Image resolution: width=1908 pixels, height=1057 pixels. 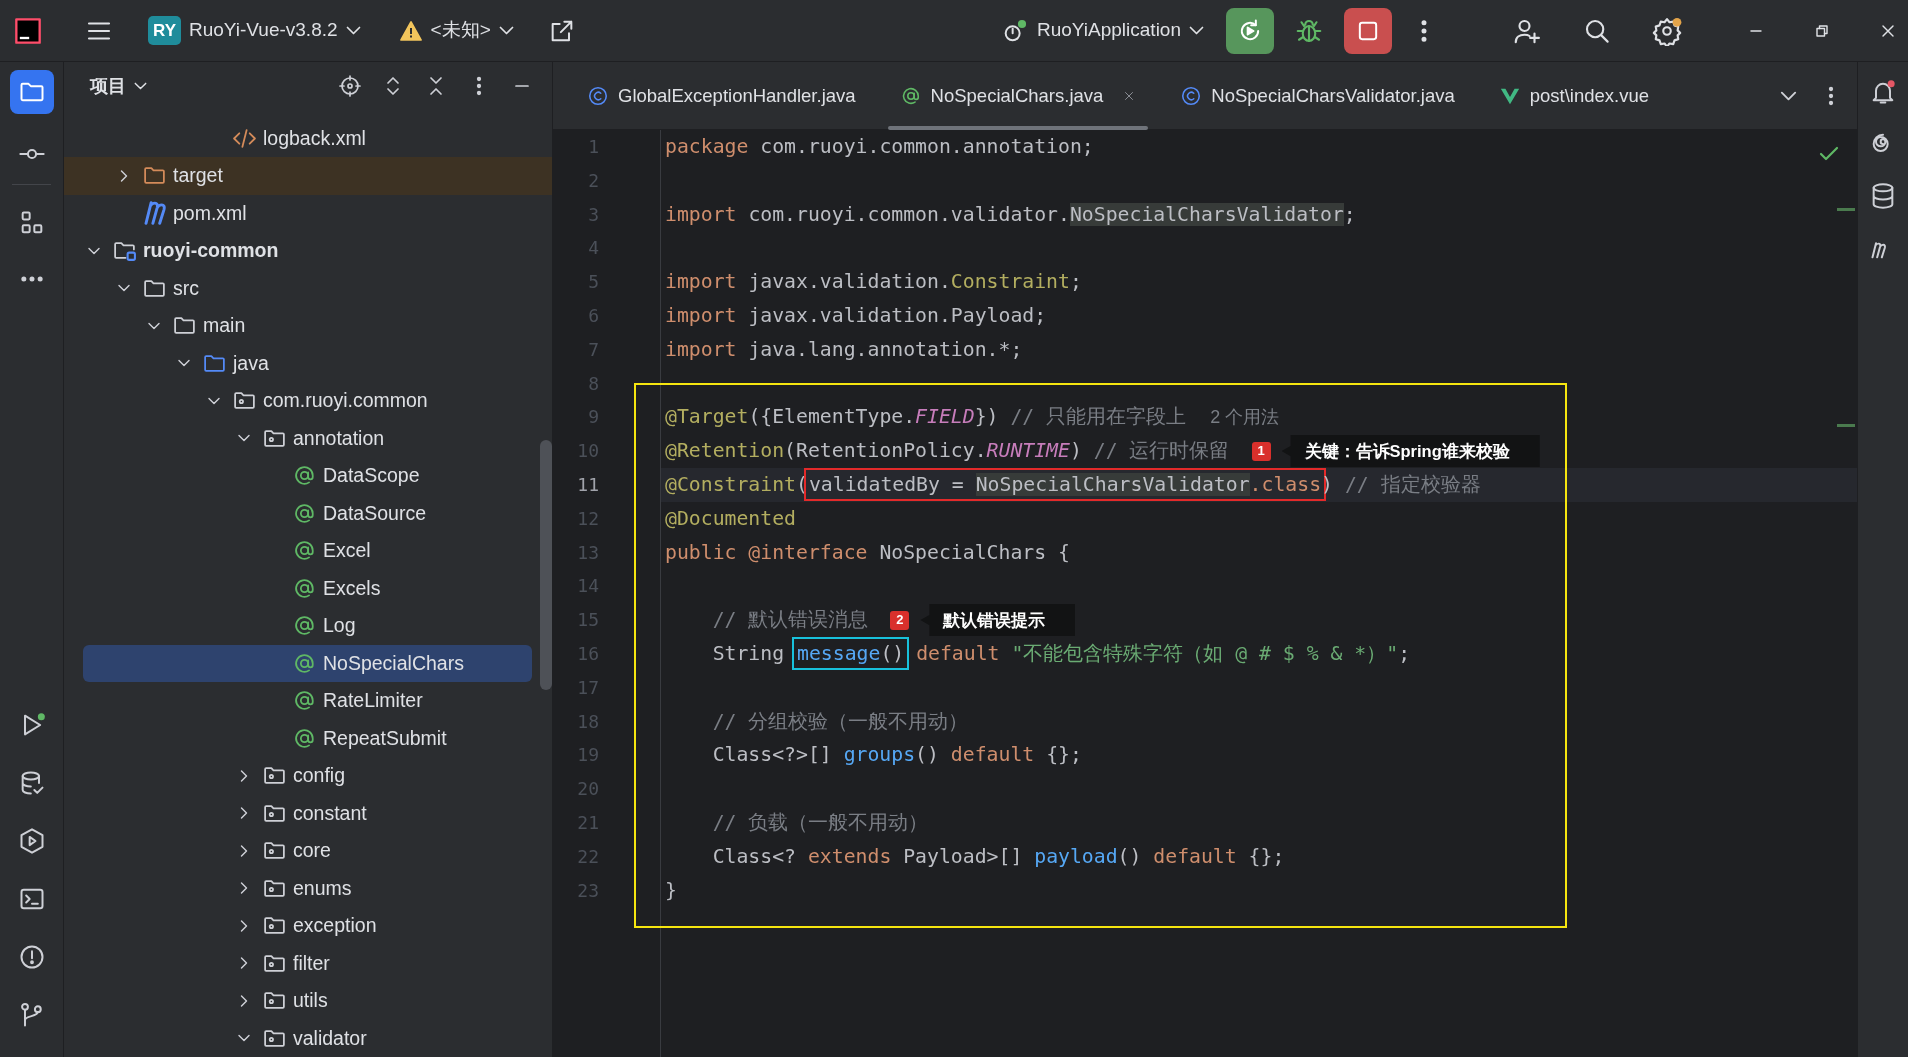 What do you see at coordinates (671, 890) in the screenshot?
I see `code-line: }` at bounding box center [671, 890].